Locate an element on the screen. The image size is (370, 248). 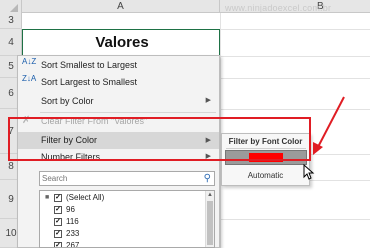
search-icon: ⚲ is located at coordinates (207, 178).